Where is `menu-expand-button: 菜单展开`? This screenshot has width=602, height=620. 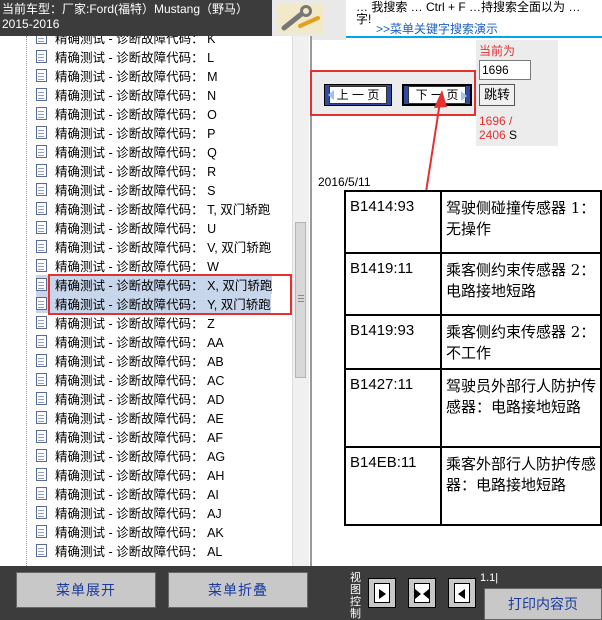
menu-expand-button: 菜单展开 is located at coordinates (86, 590).